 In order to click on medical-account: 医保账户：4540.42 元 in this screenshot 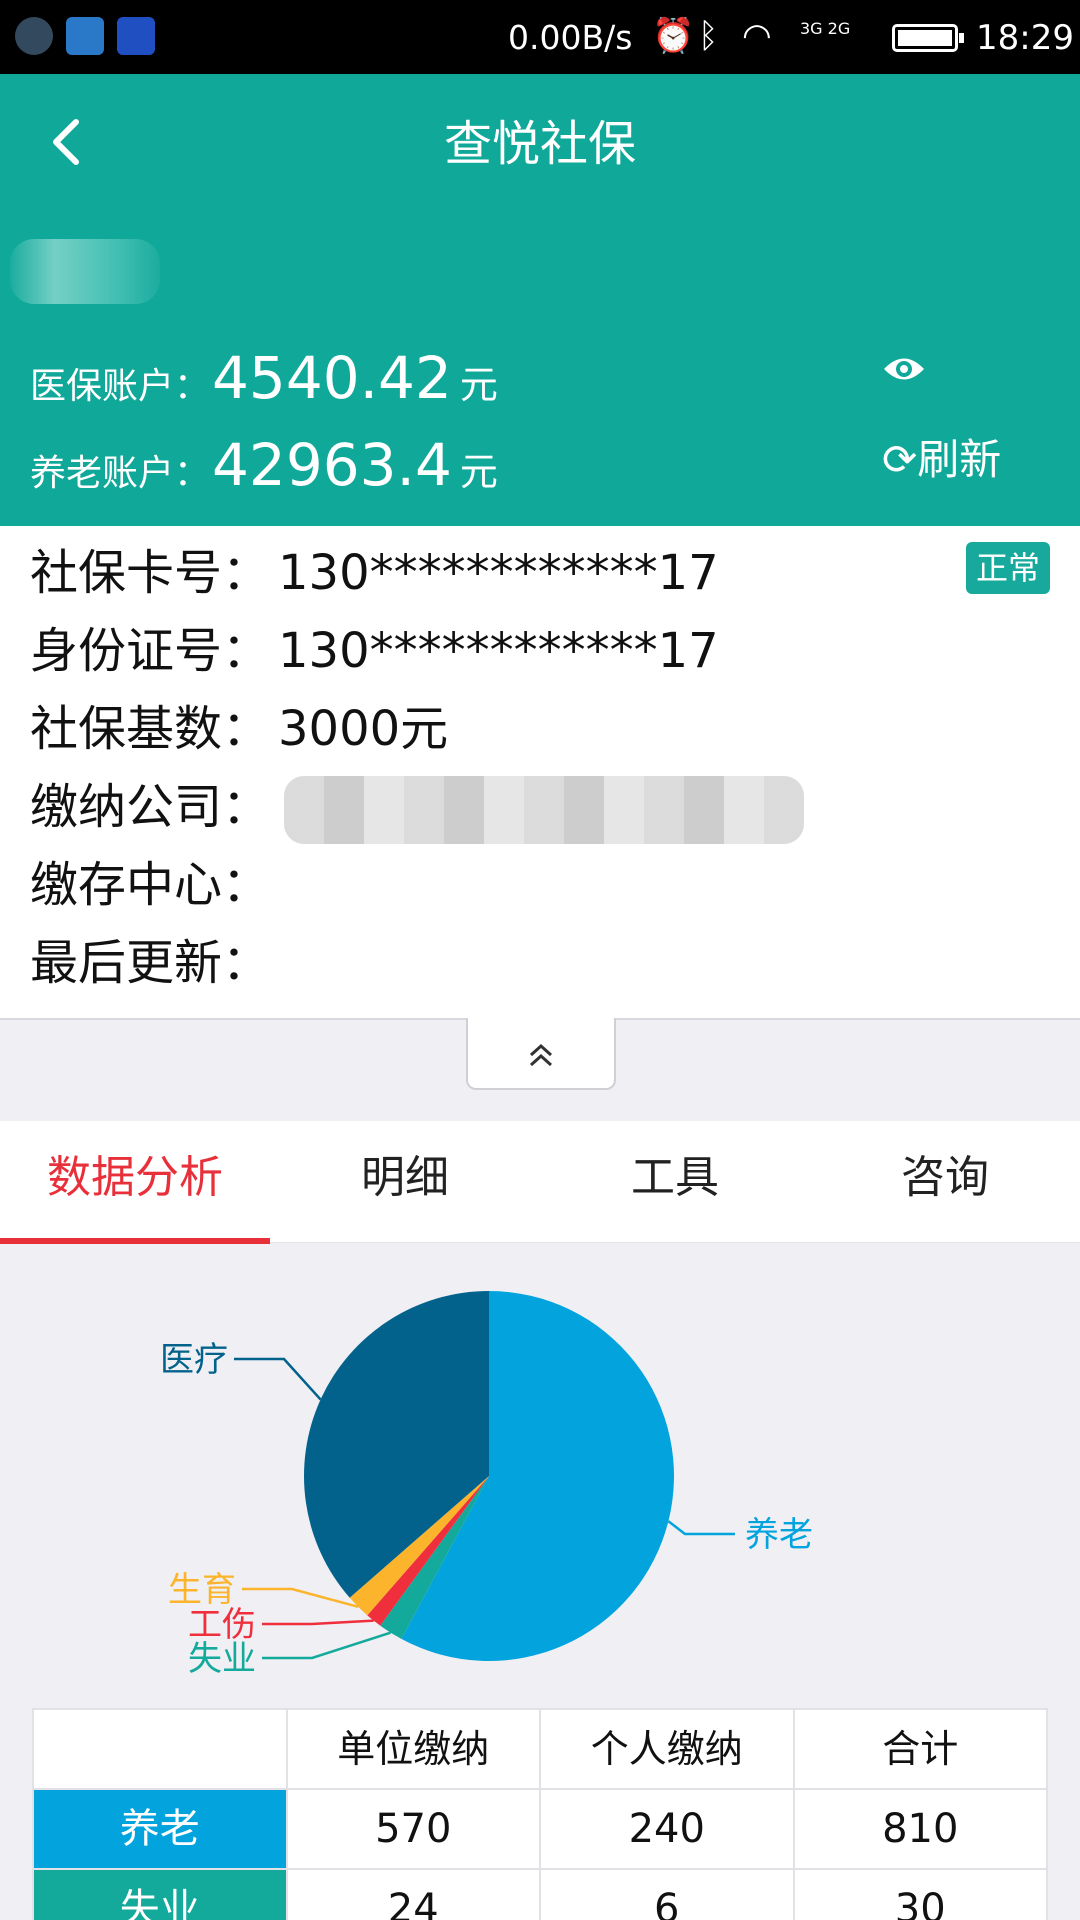, I will do `click(264, 378)`.